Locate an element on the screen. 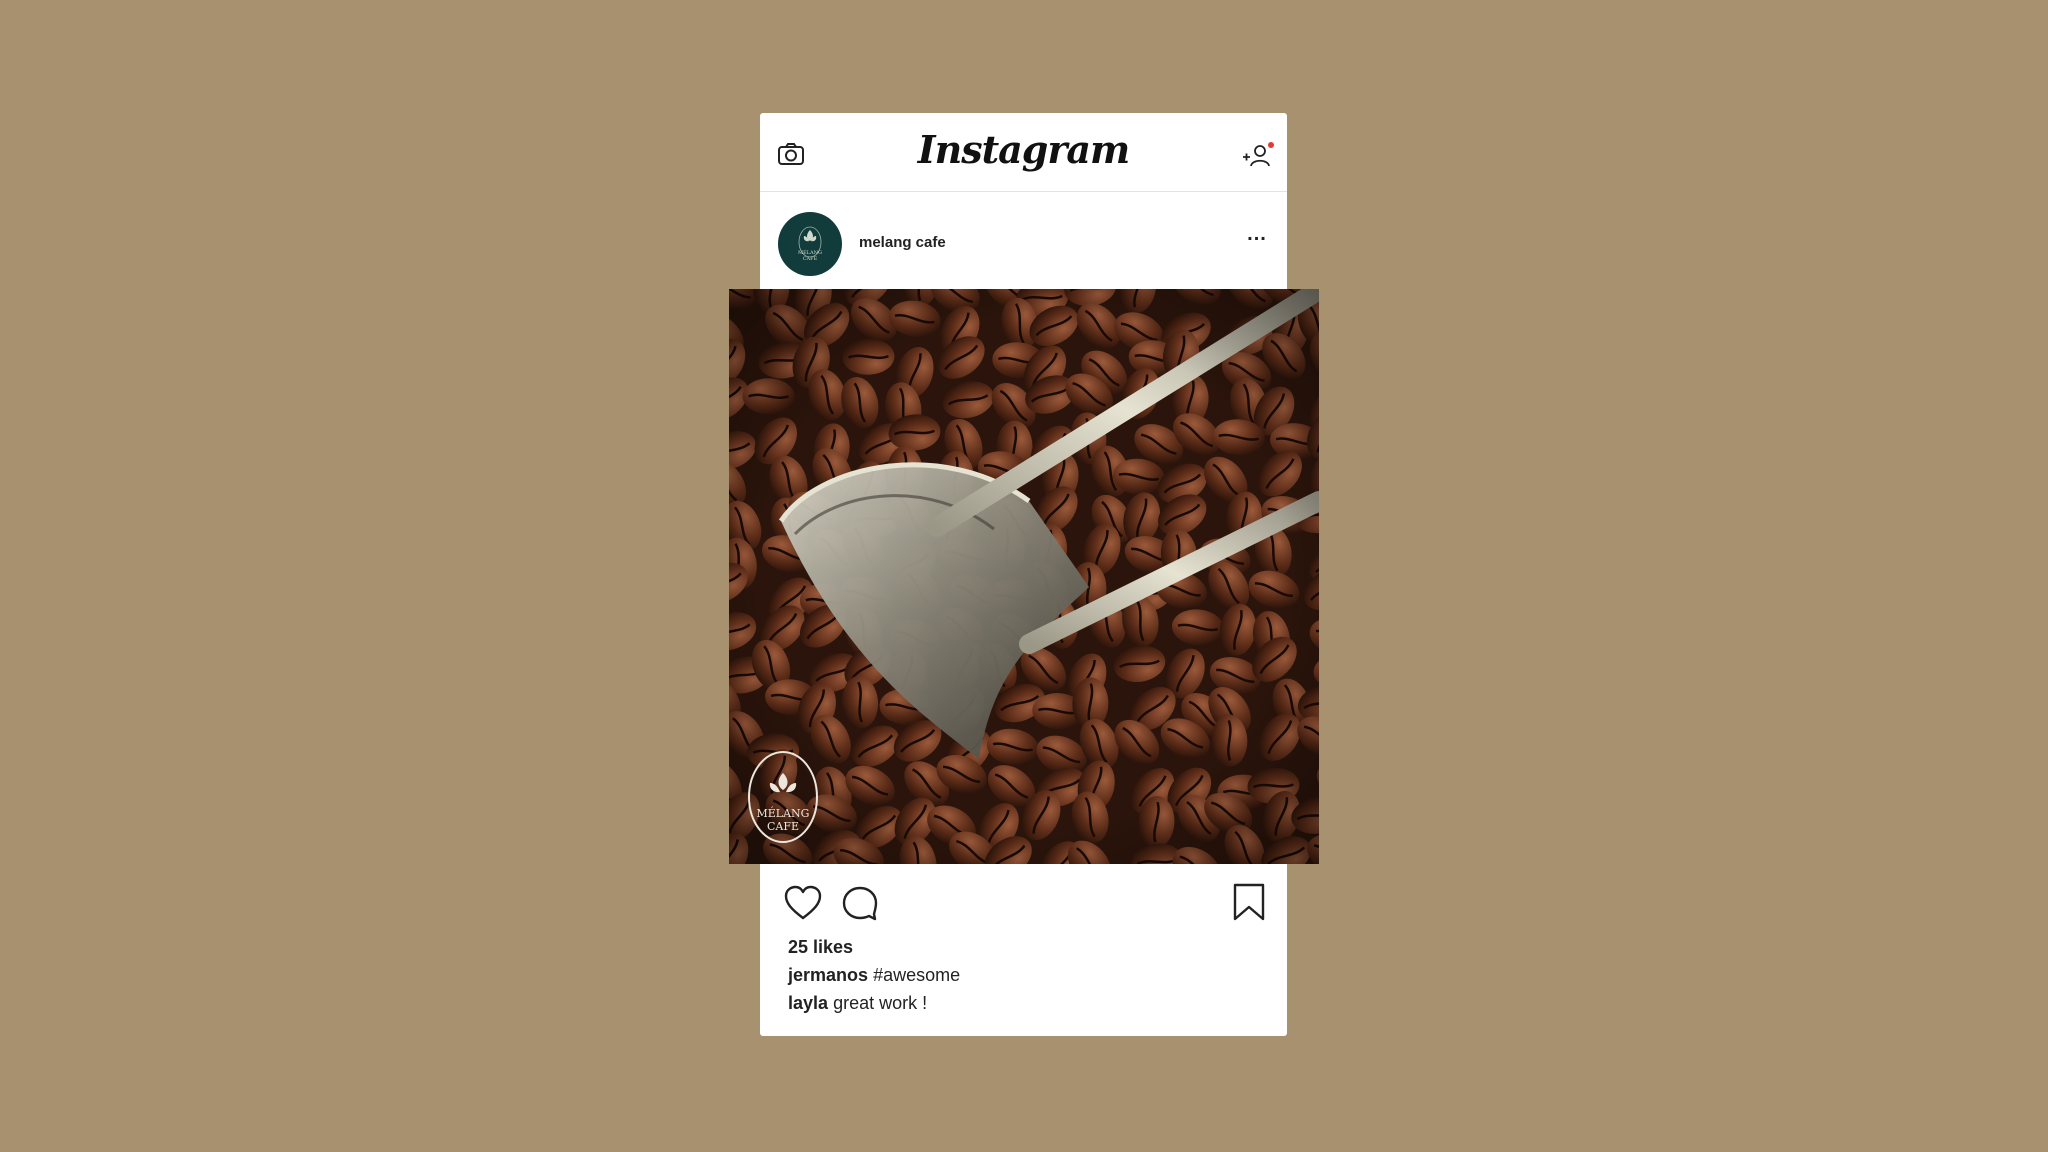 The image size is (2048, 1152). comment-icon is located at coordinates (860, 903).